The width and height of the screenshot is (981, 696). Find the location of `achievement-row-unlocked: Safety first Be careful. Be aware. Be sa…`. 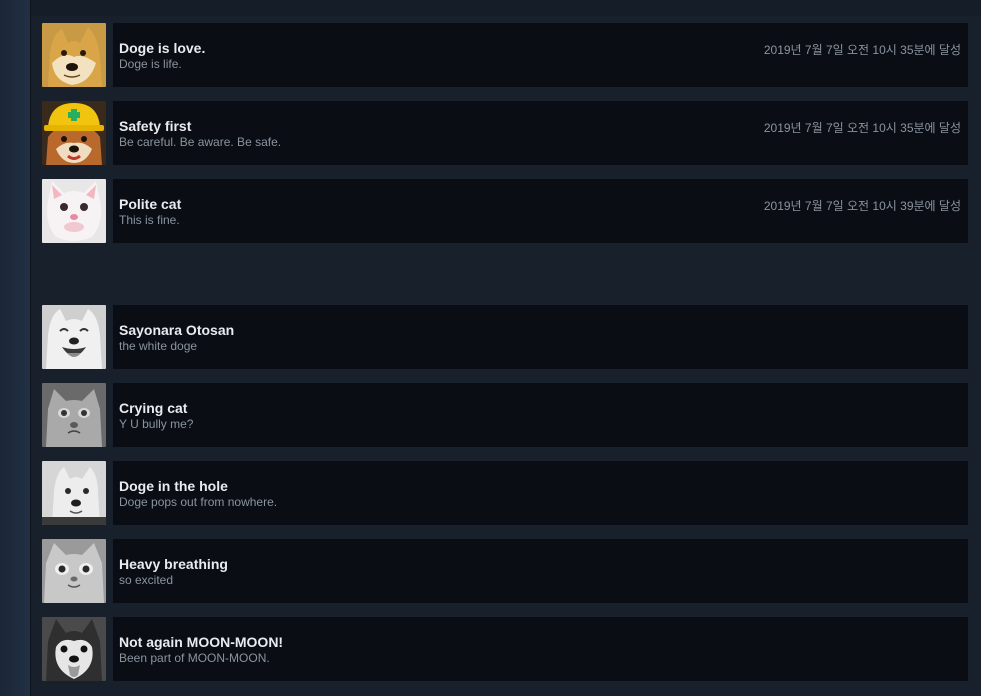

achievement-row-unlocked: Safety first Be careful. Be aware. Be sa… is located at coordinates (505, 133).